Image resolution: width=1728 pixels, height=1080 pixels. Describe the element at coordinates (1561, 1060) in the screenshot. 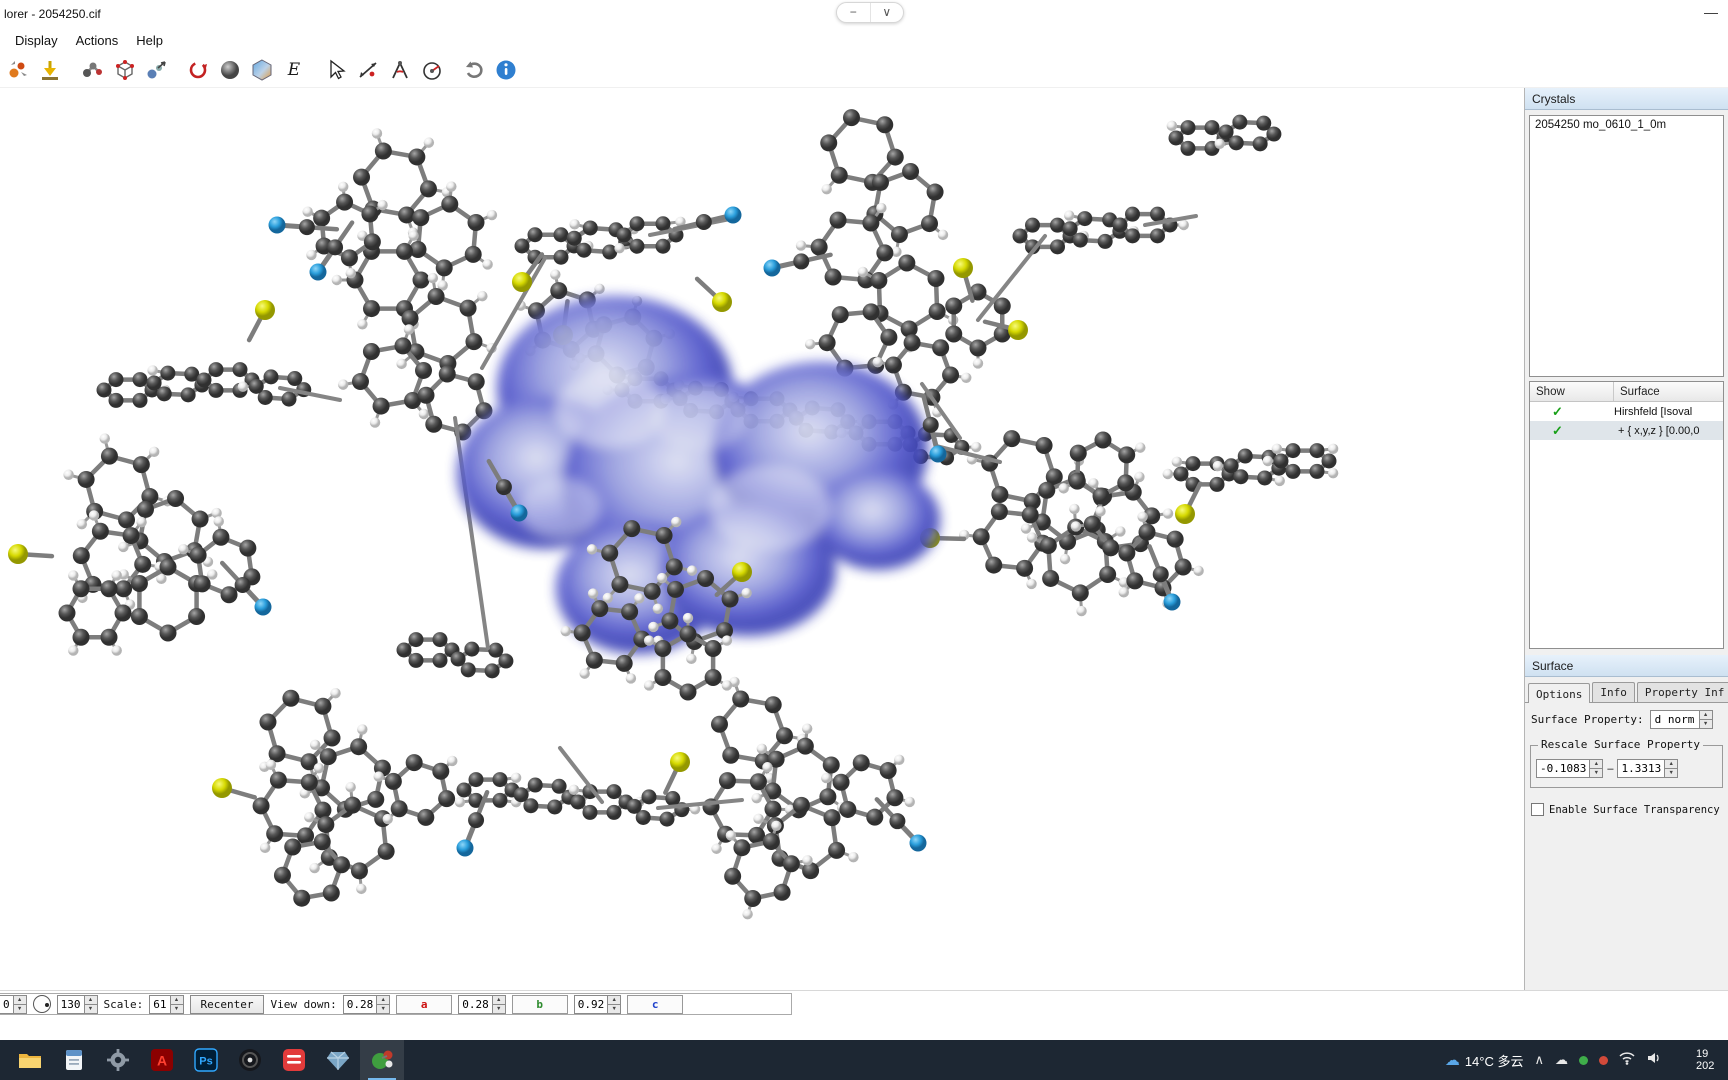

I see `tray-cloud-icon: ☁` at that location.